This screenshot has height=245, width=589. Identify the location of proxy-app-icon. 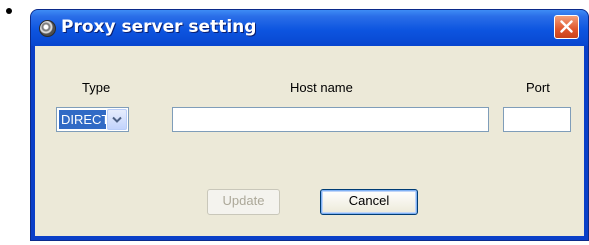
(47, 28).